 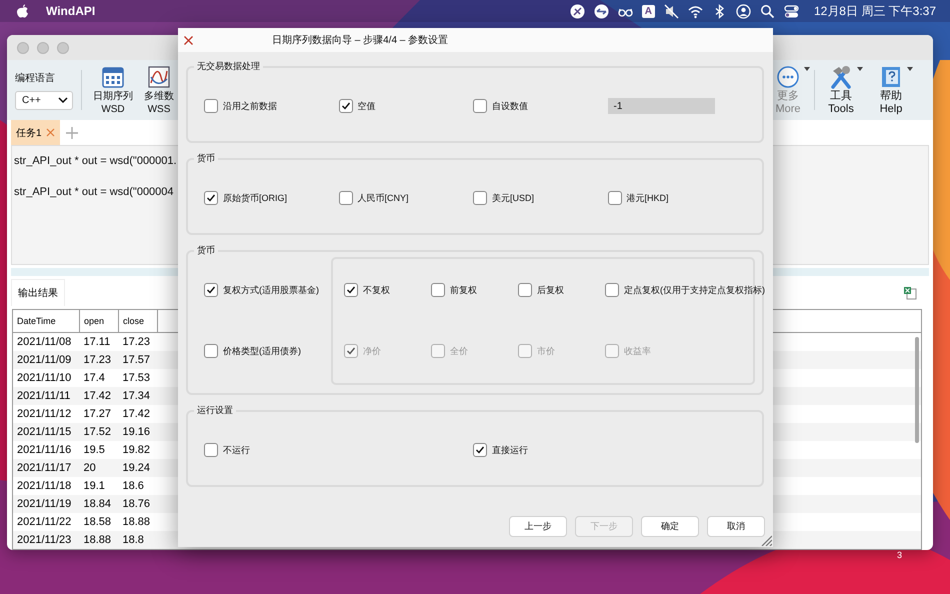 I want to click on table-cell: 17.27, so click(x=98, y=414).